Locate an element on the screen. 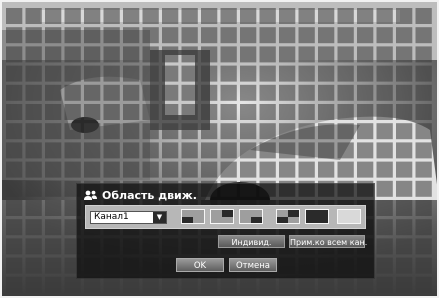 The image size is (439, 298). apply-all-channels-button: Прим.ко всем кан. is located at coordinates (328, 241).